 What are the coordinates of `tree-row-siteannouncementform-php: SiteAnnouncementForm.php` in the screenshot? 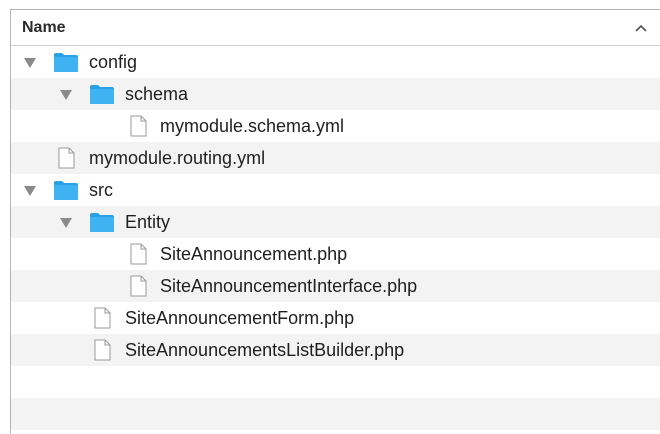 It's located at (335, 318).